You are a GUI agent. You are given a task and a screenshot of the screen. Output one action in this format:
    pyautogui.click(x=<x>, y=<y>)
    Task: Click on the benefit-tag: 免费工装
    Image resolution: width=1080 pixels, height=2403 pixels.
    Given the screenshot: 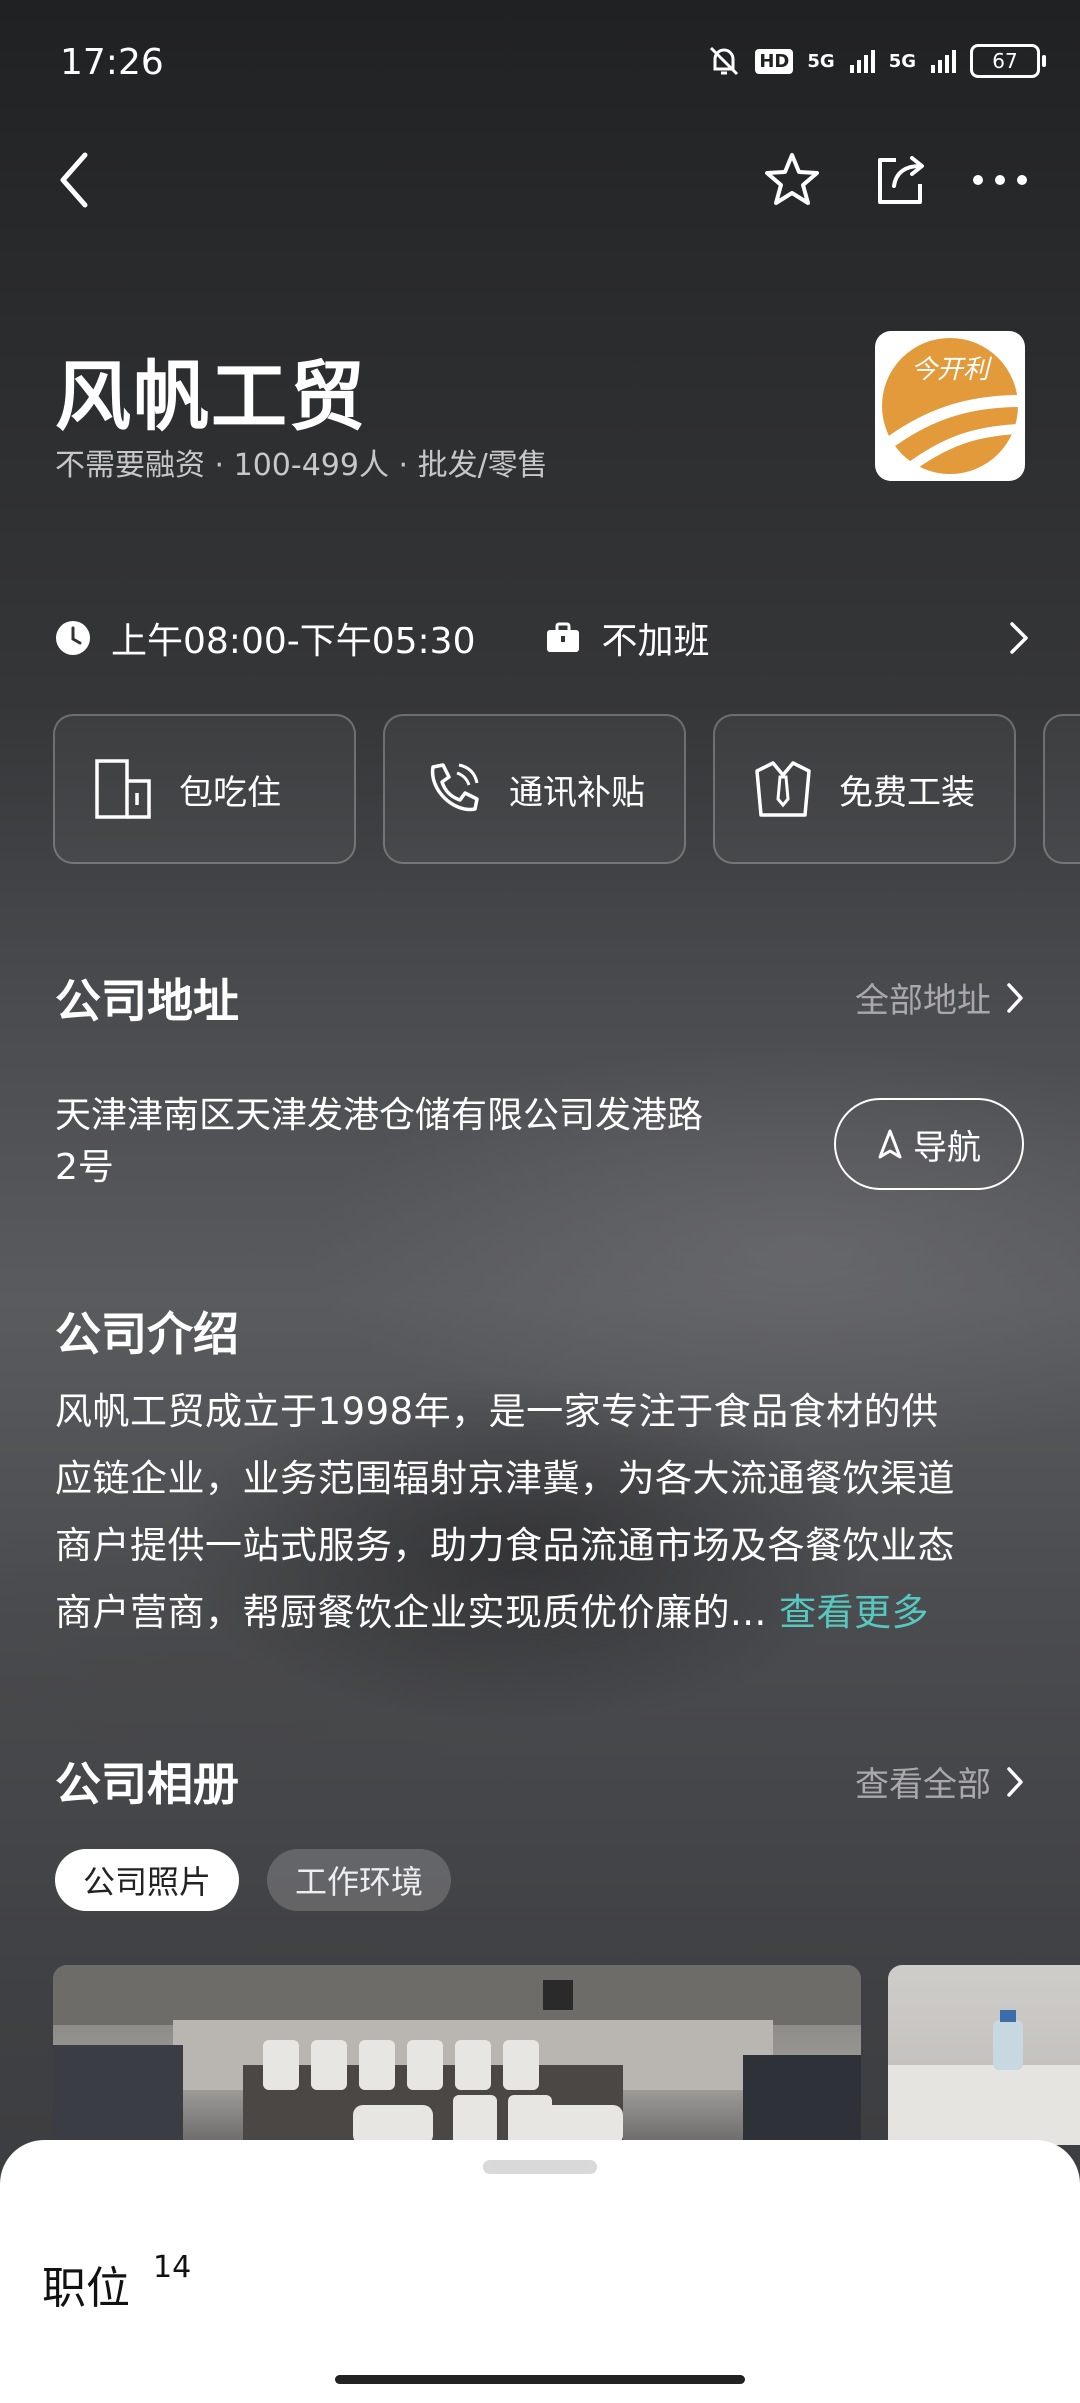 What is the action you would take?
    pyautogui.click(x=864, y=789)
    